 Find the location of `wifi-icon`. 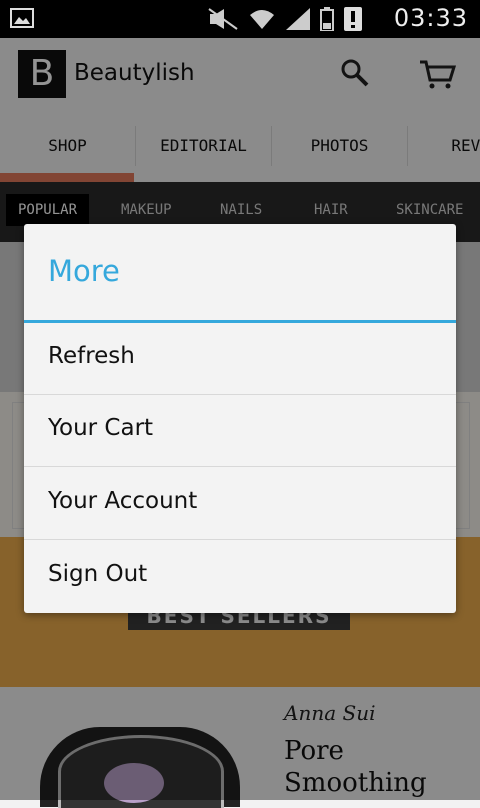

wifi-icon is located at coordinates (262, 19).